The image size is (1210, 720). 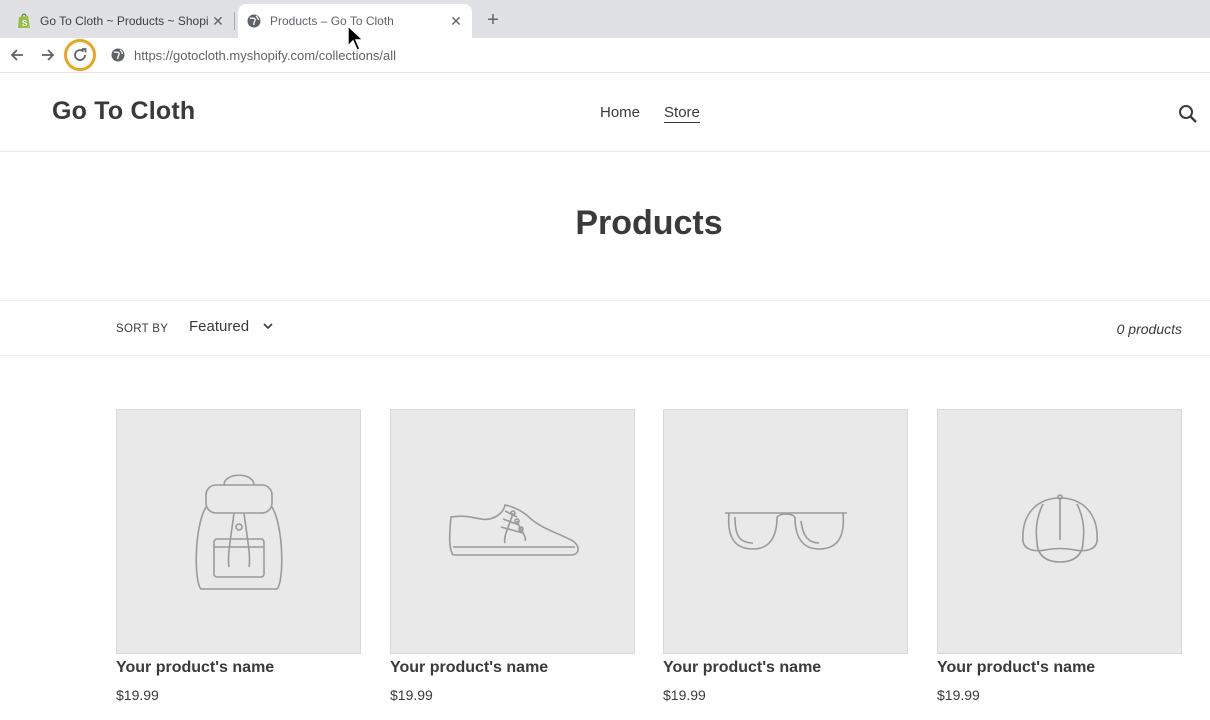 What do you see at coordinates (118, 55) in the screenshot?
I see `site-info-icon` at bounding box center [118, 55].